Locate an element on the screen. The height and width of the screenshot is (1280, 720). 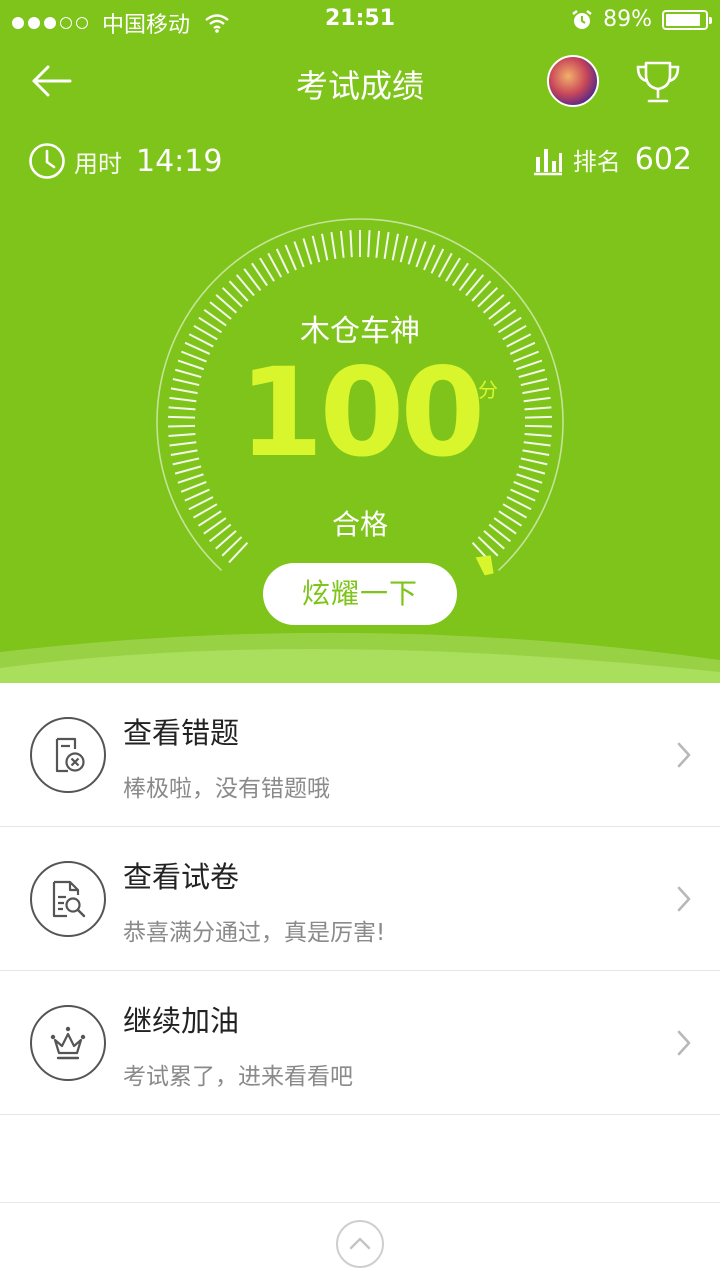
time-used: 用时 14:19 is located at coordinates (125, 161).